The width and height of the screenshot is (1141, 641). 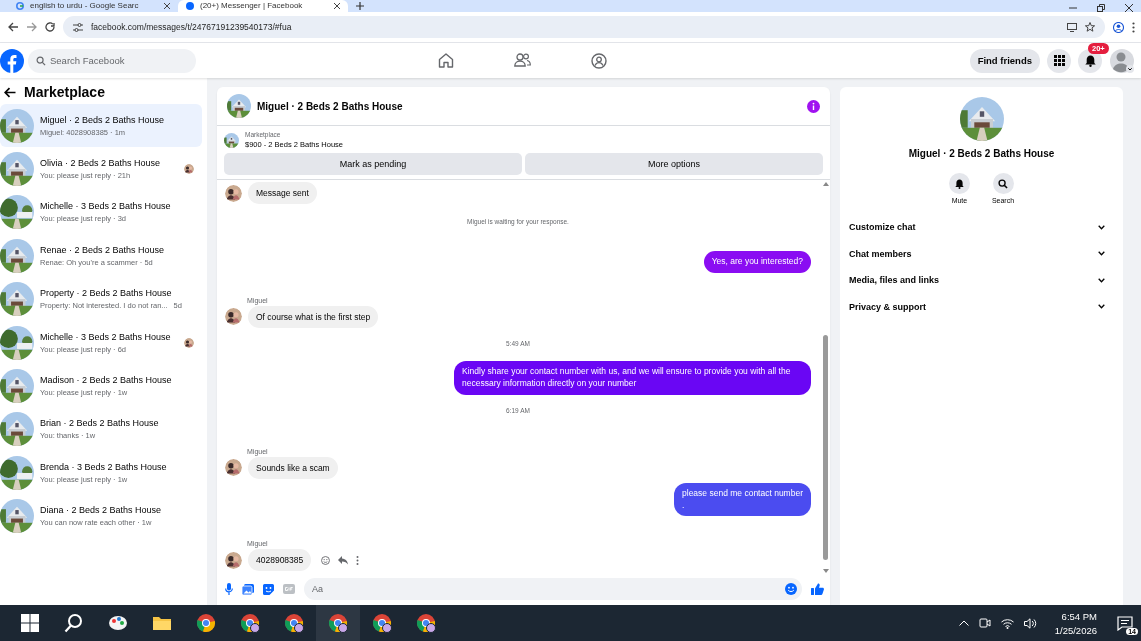 I want to click on conversation-name: Diana · 2 Beds 2 Baths House, so click(x=101, y=510).